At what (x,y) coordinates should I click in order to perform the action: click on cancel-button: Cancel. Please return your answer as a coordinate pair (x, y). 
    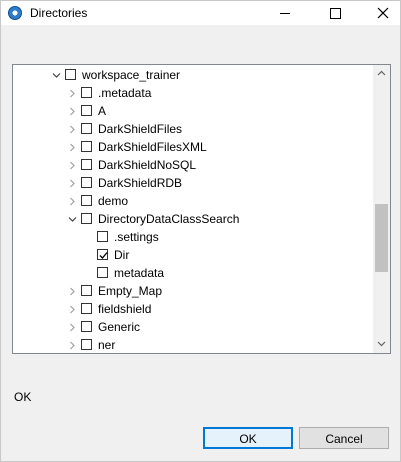
    Looking at the image, I should click on (344, 438).